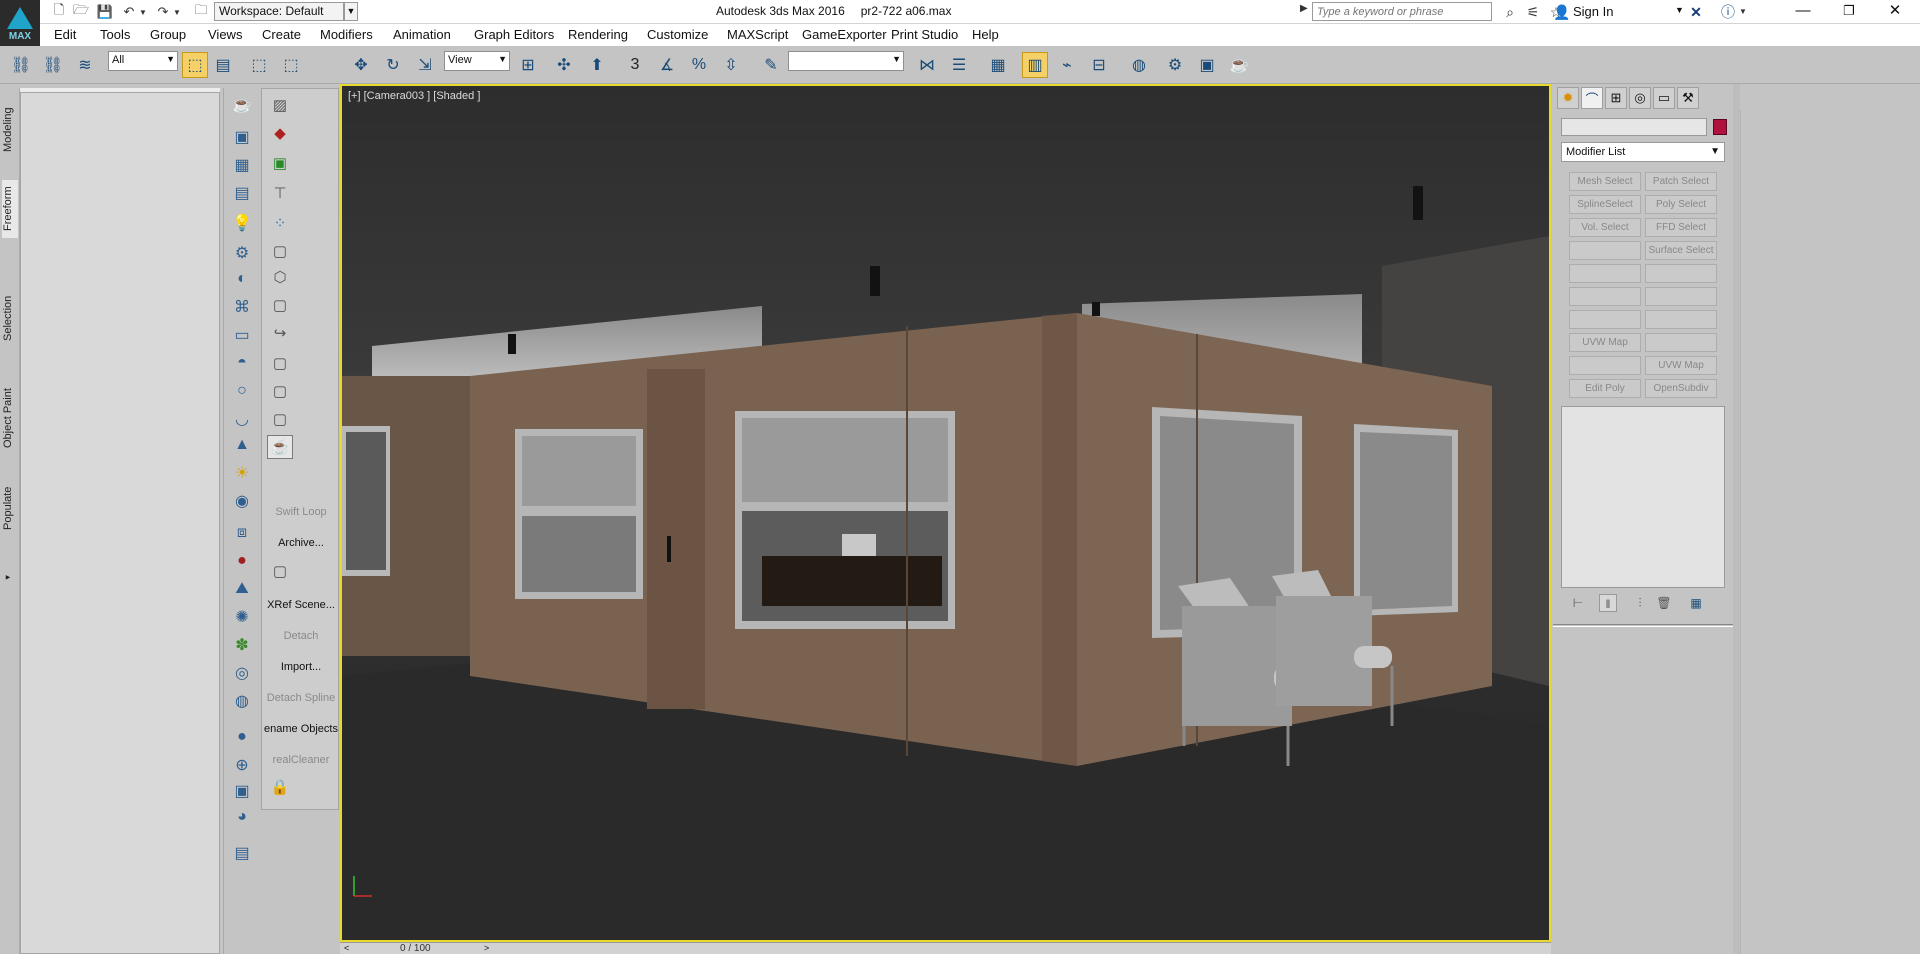  I want to click on panel-splitter, so click(1736, 519).